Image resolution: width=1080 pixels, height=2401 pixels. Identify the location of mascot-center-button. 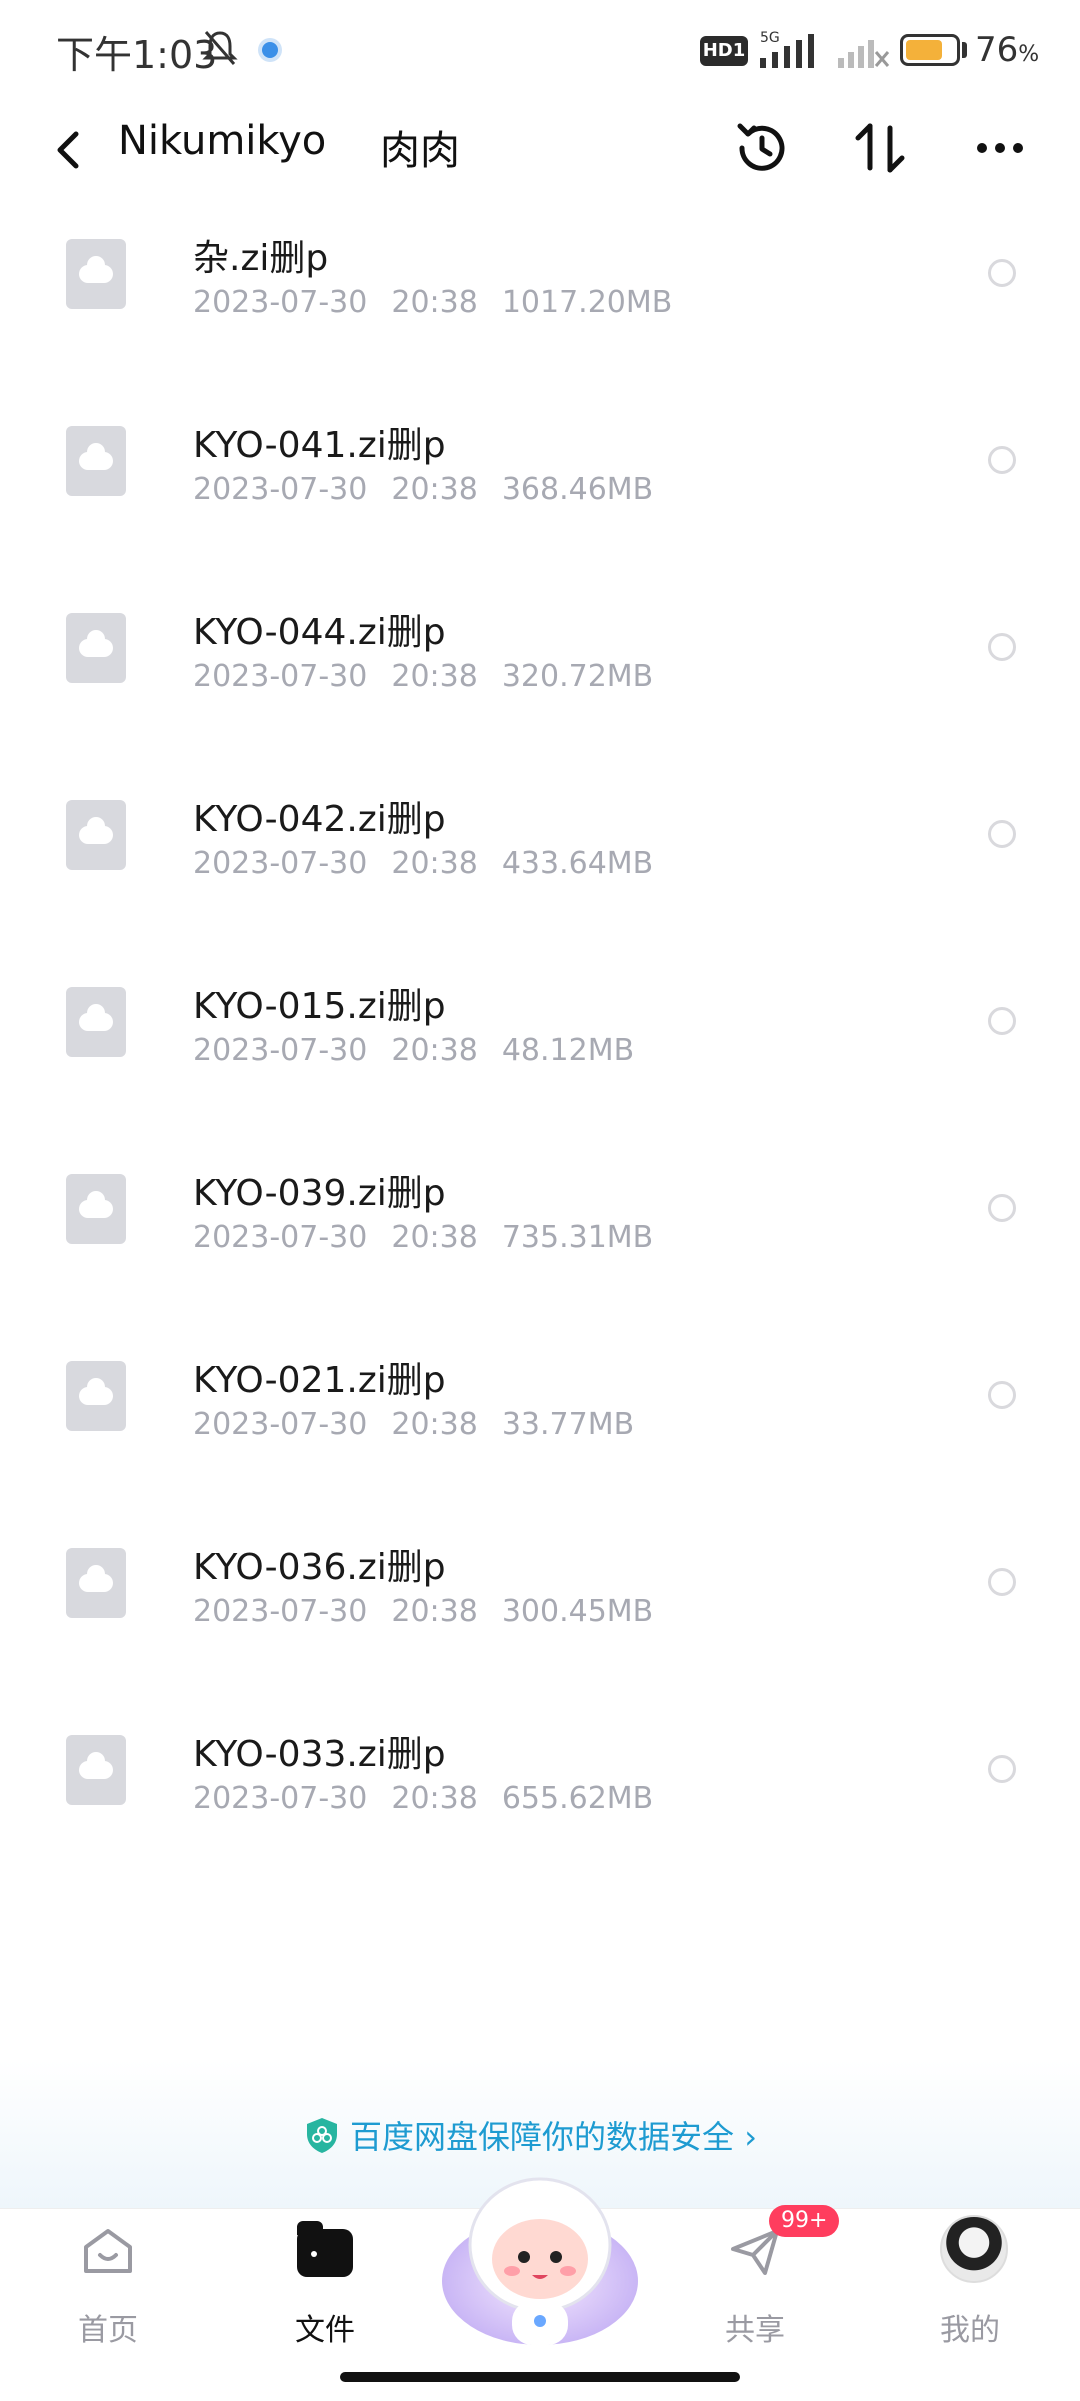
(540, 2263).